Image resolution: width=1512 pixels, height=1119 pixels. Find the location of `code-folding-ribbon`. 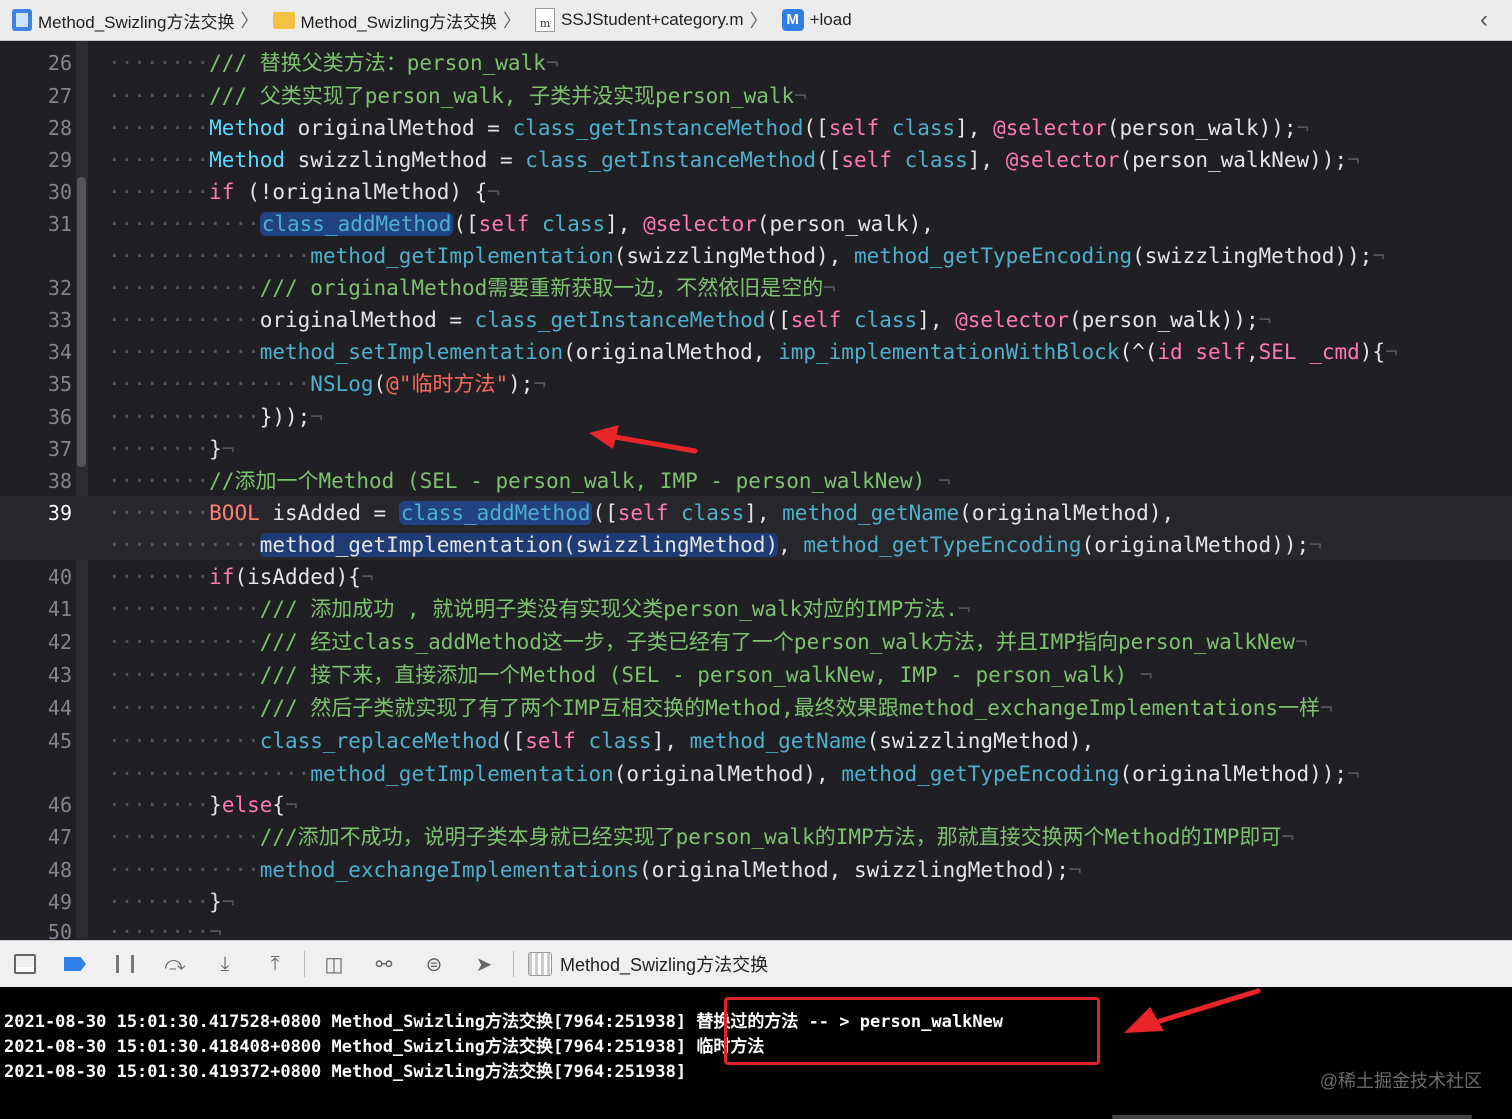

code-folding-ribbon is located at coordinates (82, 490).